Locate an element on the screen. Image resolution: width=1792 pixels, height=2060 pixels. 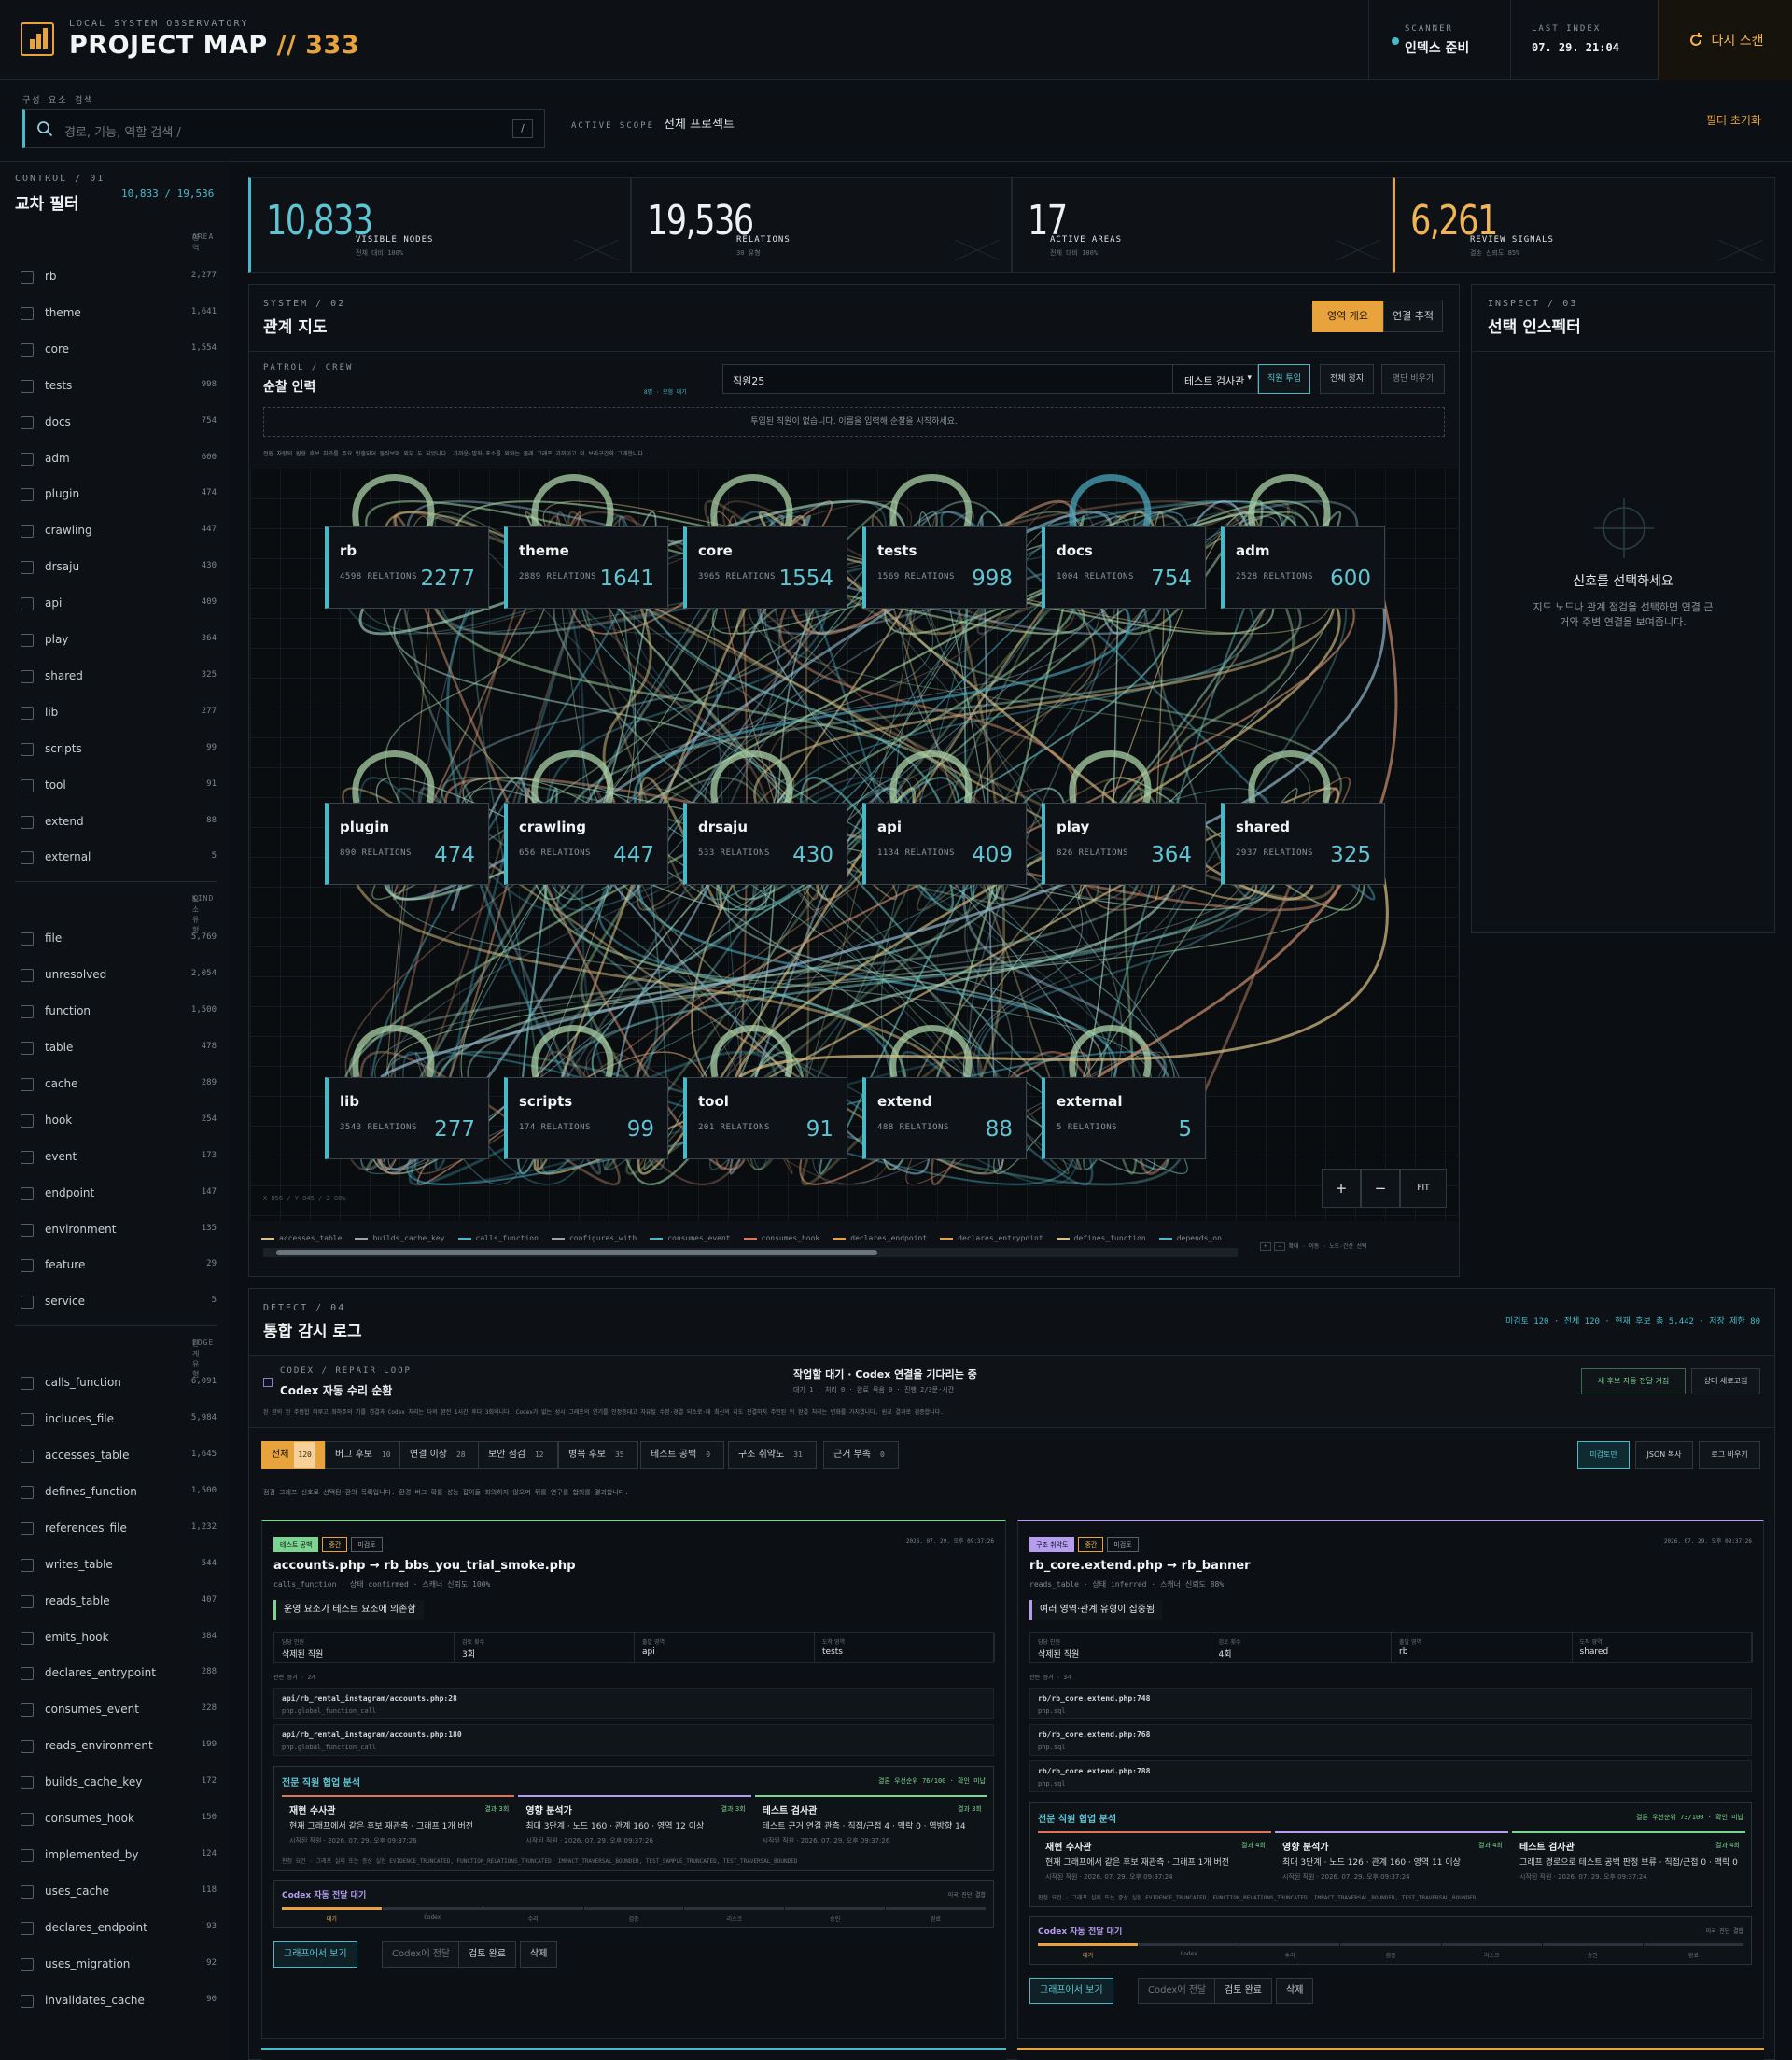
filter-item-scripts: scripts 99 is located at coordinates (119, 749).